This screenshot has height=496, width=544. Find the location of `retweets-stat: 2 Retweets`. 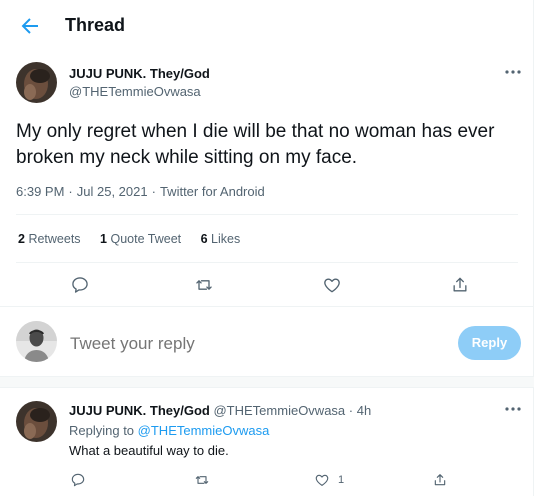

retweets-stat: 2 Retweets is located at coordinates (49, 239).